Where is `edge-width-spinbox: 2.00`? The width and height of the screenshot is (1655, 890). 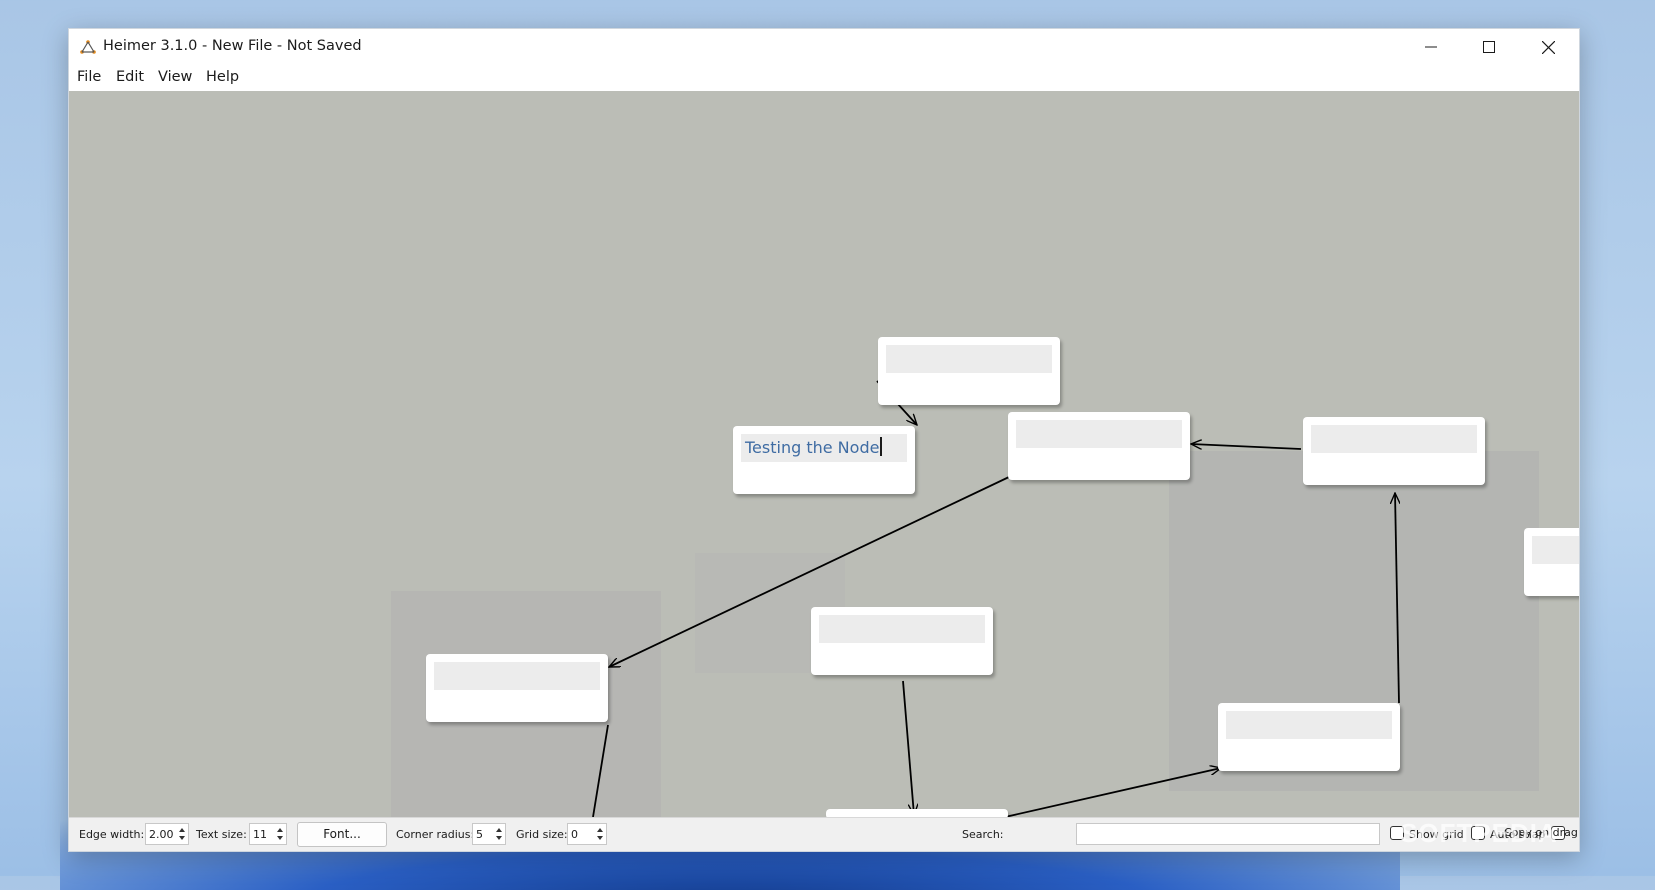
edge-width-spinbox: 2.00 is located at coordinates (167, 834).